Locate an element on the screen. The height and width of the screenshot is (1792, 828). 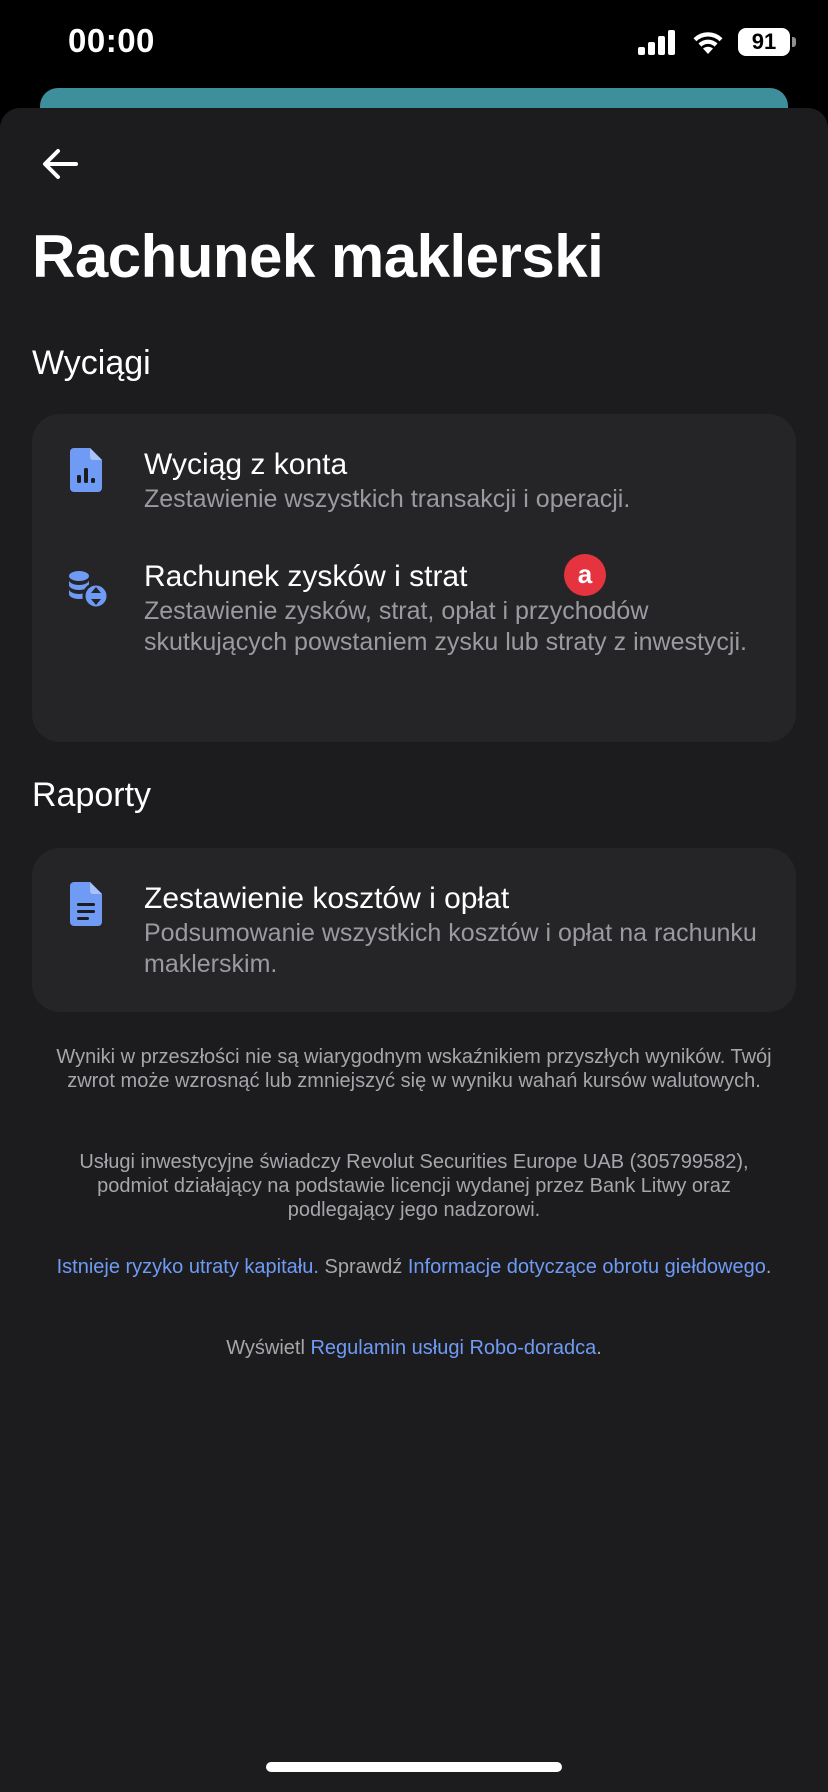
document-lines-icon is located at coordinates (86, 904).